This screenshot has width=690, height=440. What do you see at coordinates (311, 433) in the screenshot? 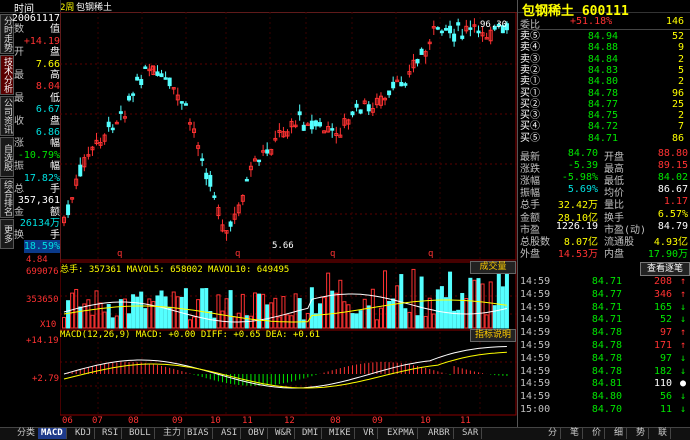
I see `indicator-tab: DMI` at bounding box center [311, 433].